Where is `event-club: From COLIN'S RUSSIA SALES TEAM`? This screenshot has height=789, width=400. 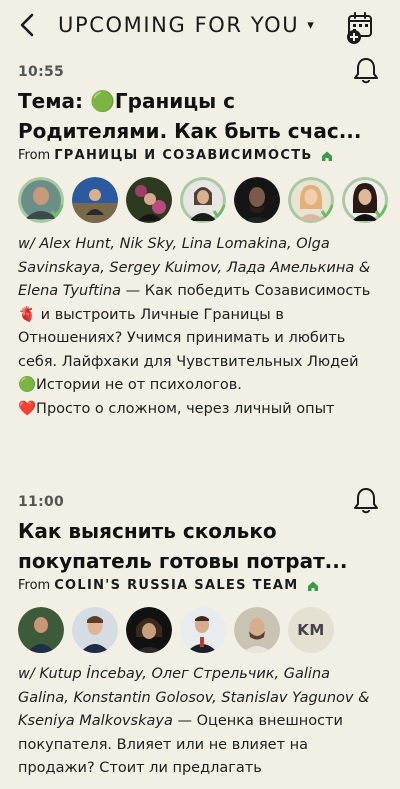
event-club: From COLIN'S RUSSIA SALES TEAM is located at coordinates (200, 585).